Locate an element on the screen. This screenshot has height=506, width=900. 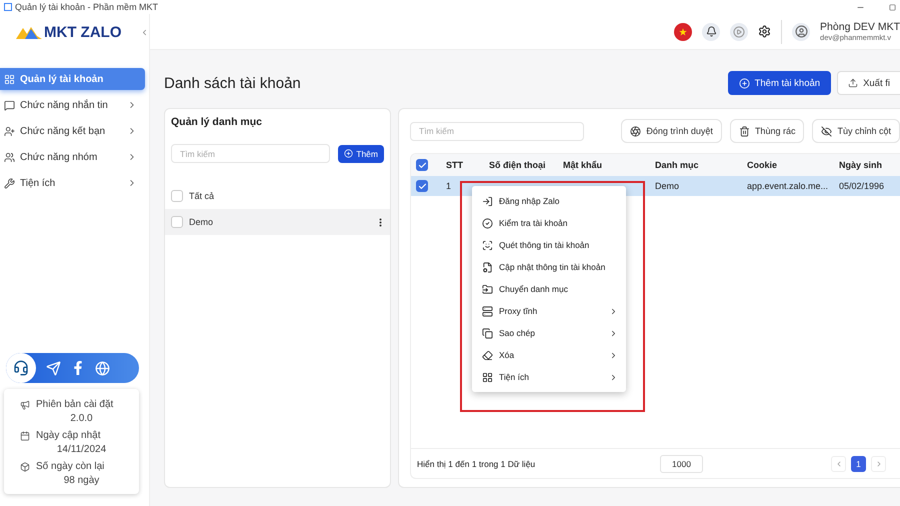
scan-icon is located at coordinates (487, 245).